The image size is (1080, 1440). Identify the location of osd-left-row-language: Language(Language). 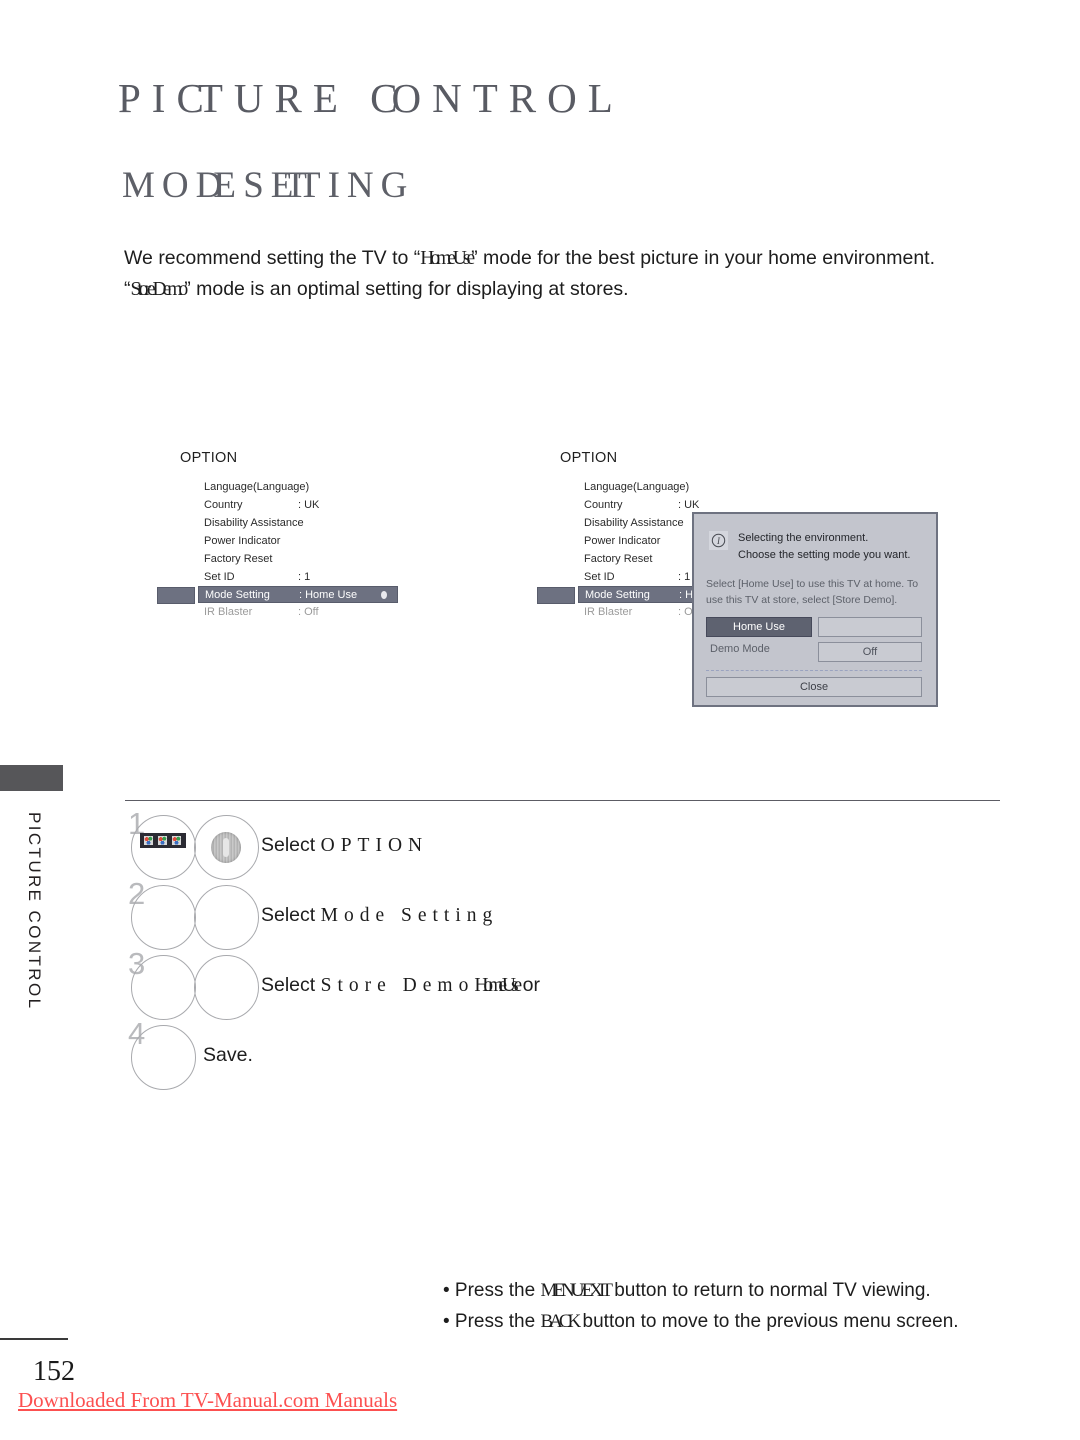
(295, 487).